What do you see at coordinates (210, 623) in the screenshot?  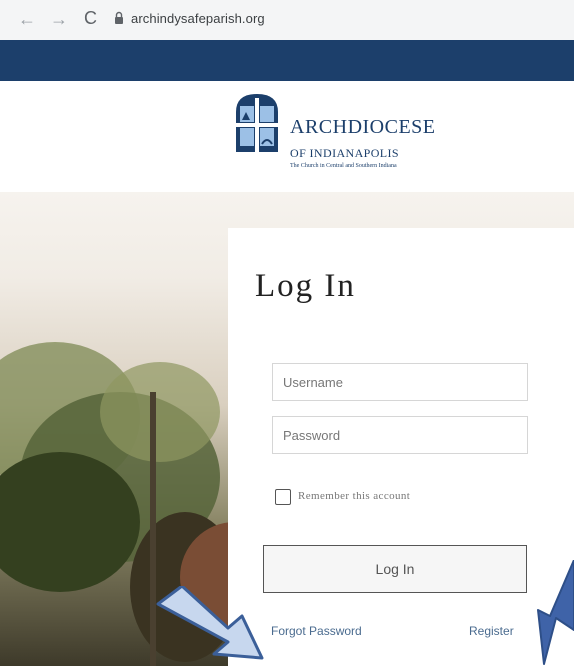 I see `arrow-pointing-forgot-password-icon` at bounding box center [210, 623].